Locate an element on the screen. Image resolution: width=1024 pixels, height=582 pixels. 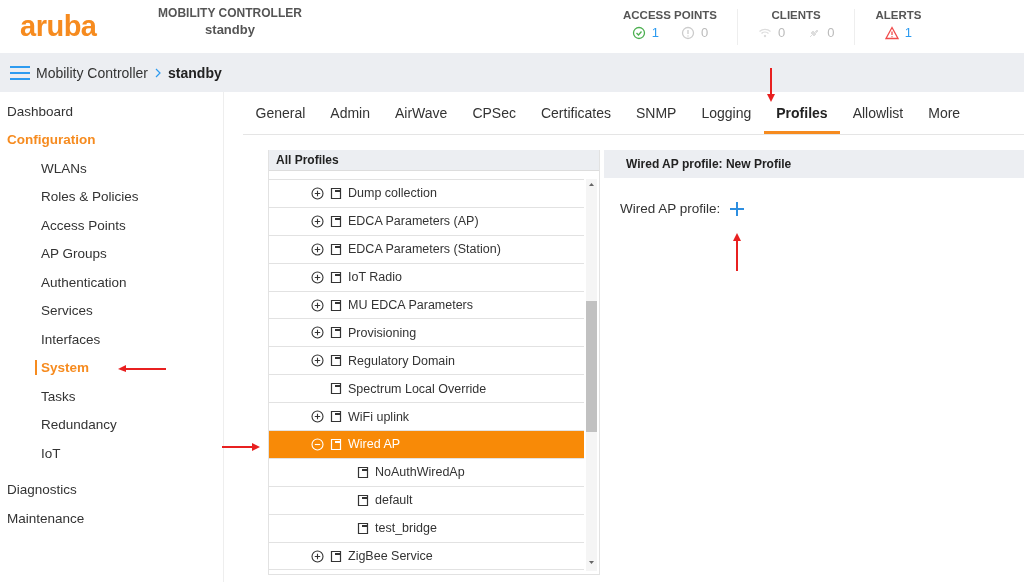
aruba-logo: aruba is located at coordinates (58, 26).